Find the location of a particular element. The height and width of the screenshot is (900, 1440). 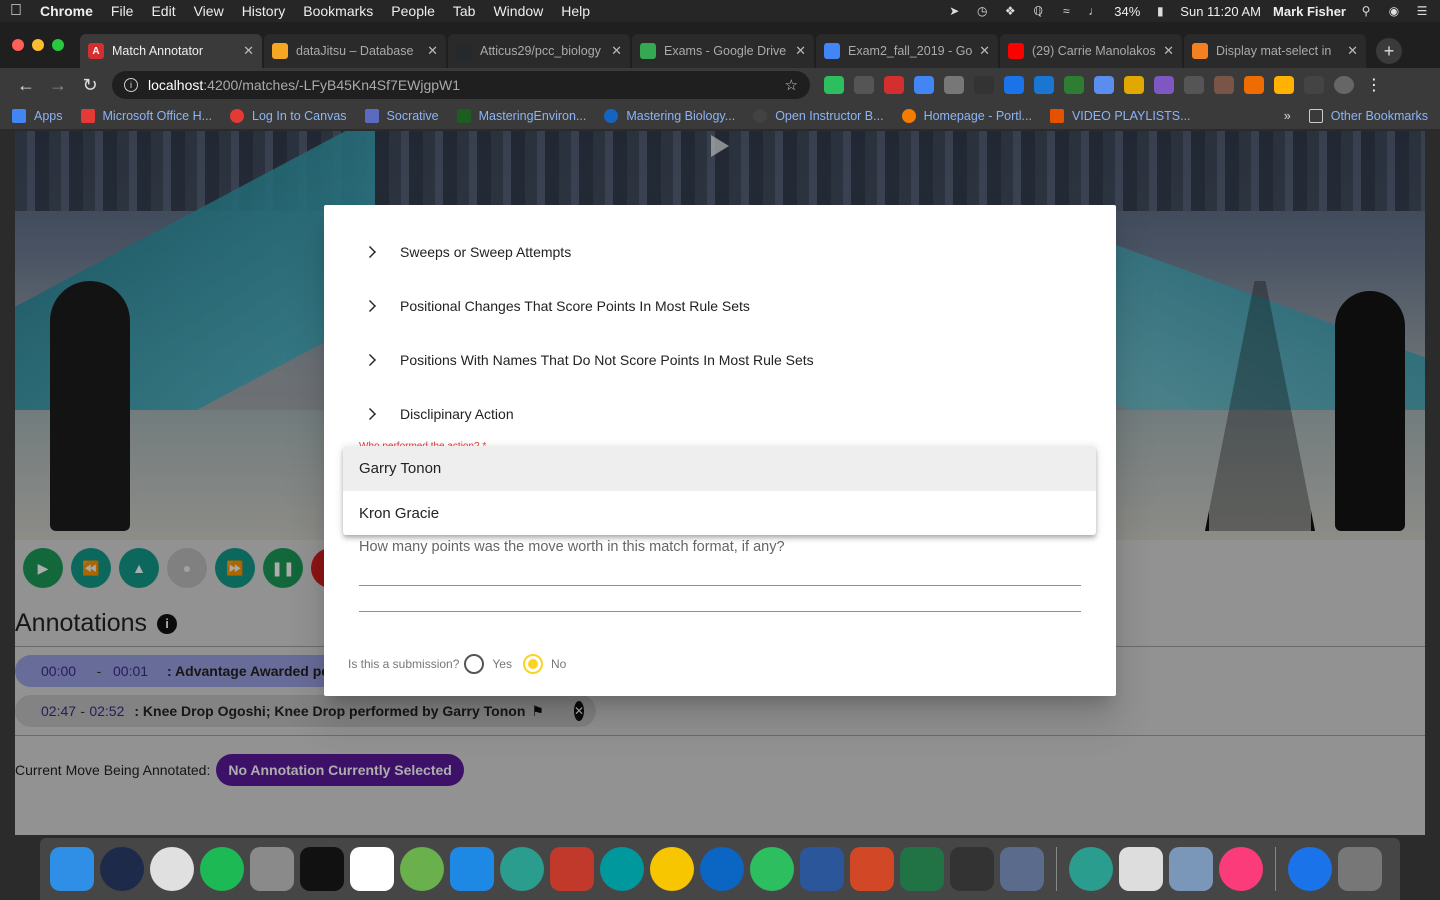

cast-icon is located at coordinates (1314, 85).